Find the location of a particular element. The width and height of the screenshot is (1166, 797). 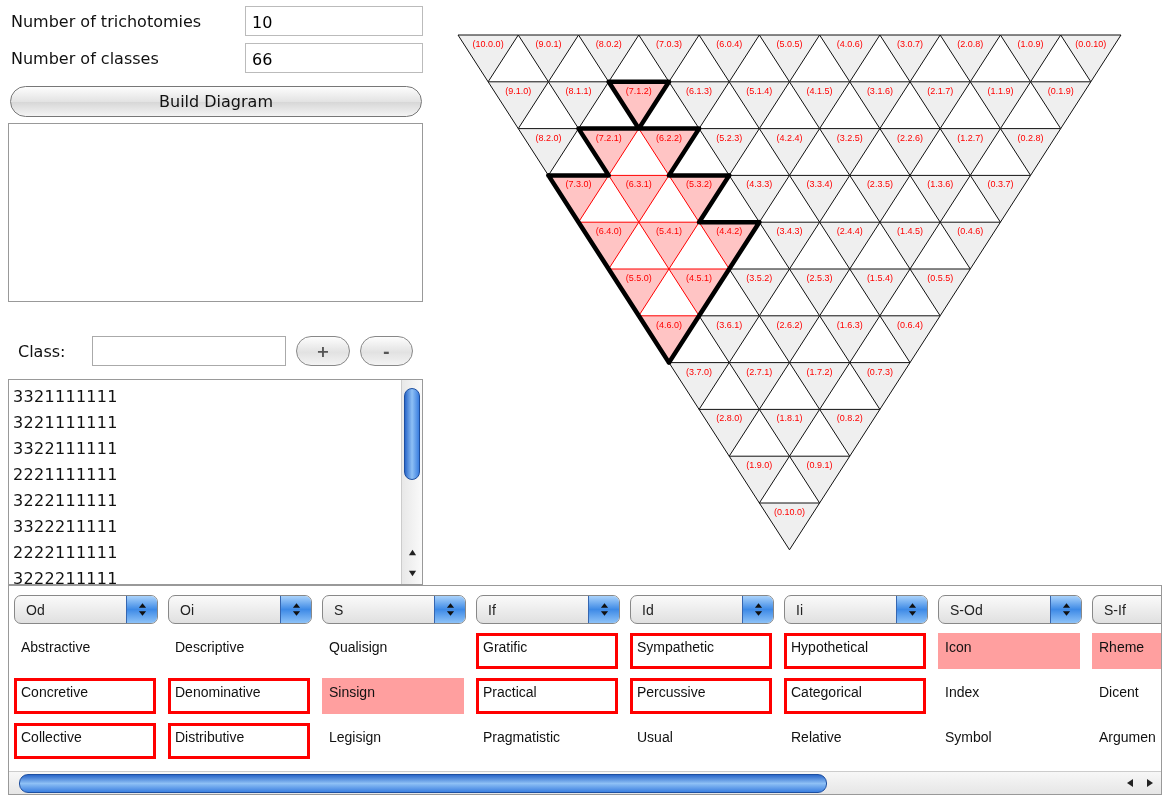

option: Icon is located at coordinates (1009, 651).